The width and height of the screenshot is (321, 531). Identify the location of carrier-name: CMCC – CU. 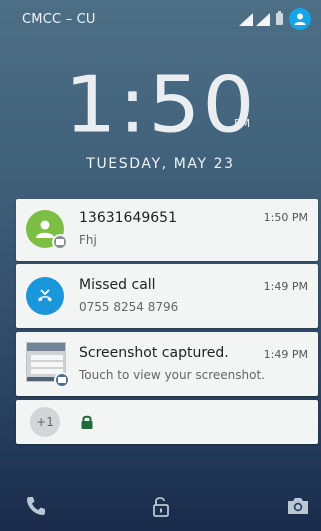
(59, 19).